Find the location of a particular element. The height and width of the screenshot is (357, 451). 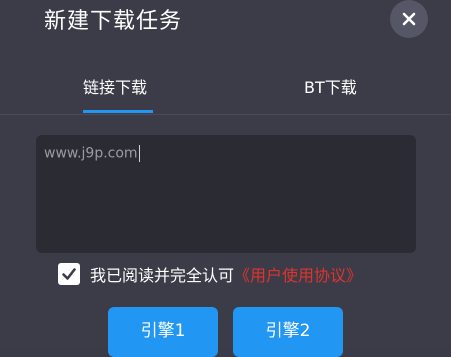

user-agreement-link: 《用户使用协议》 is located at coordinates (298, 274).